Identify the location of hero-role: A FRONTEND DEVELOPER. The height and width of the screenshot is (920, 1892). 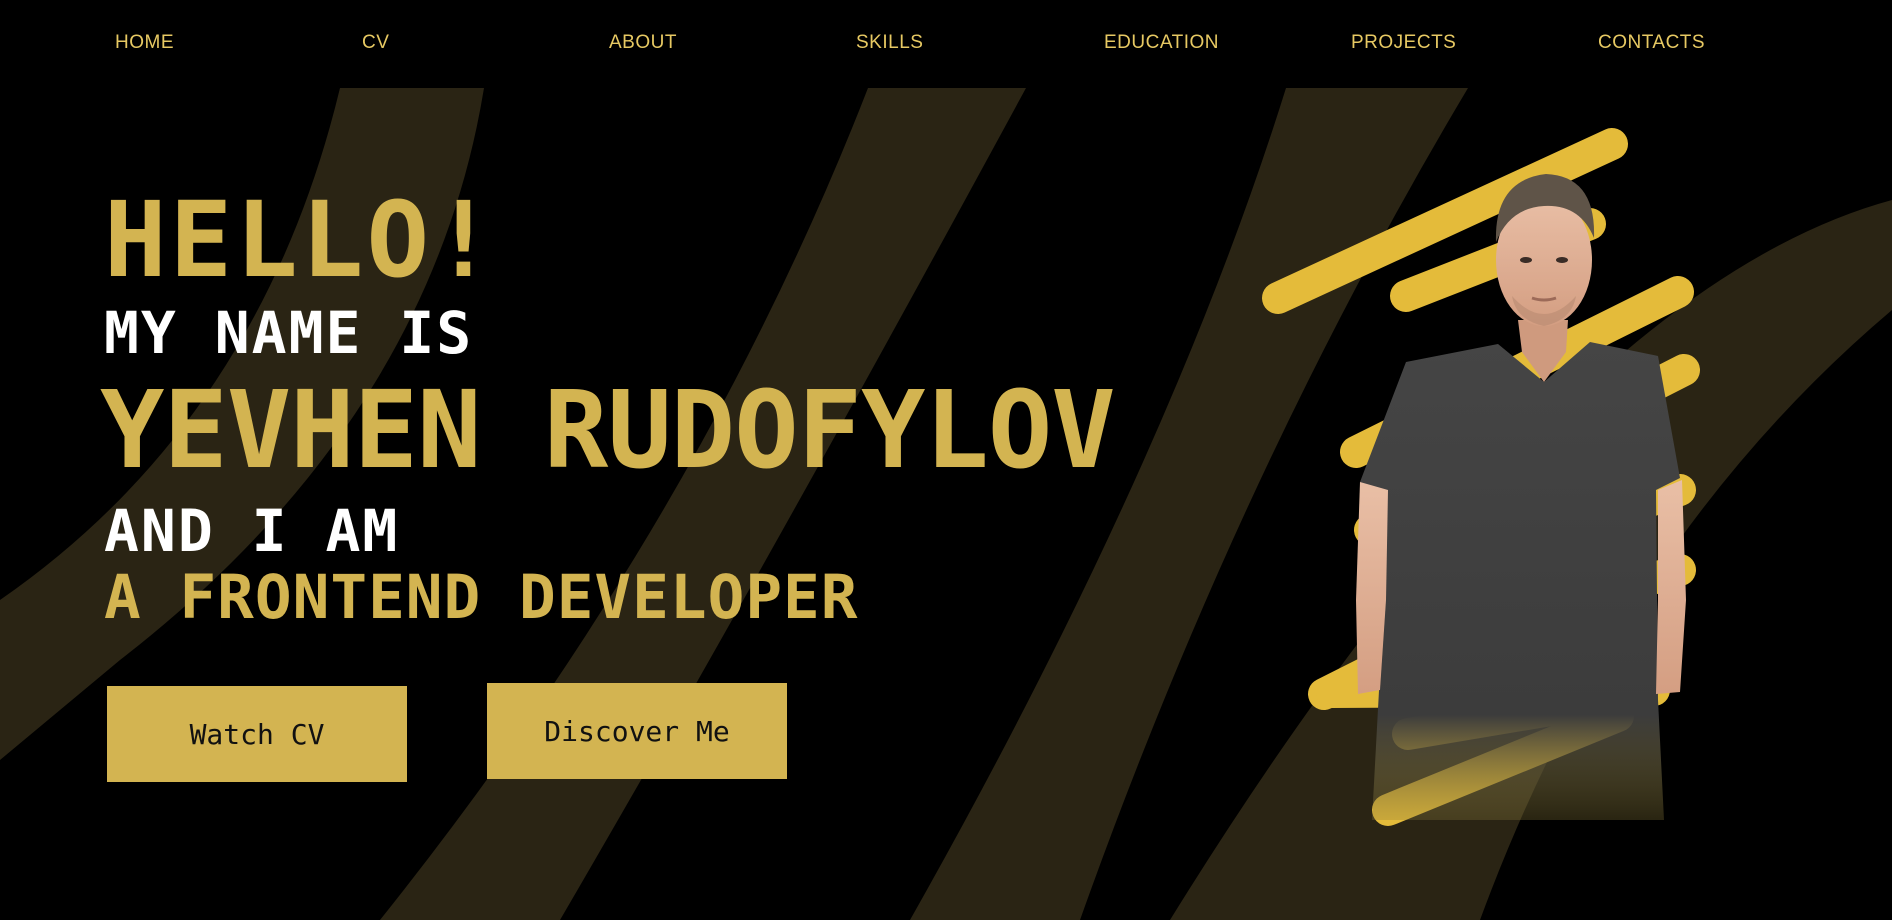
(481, 597).